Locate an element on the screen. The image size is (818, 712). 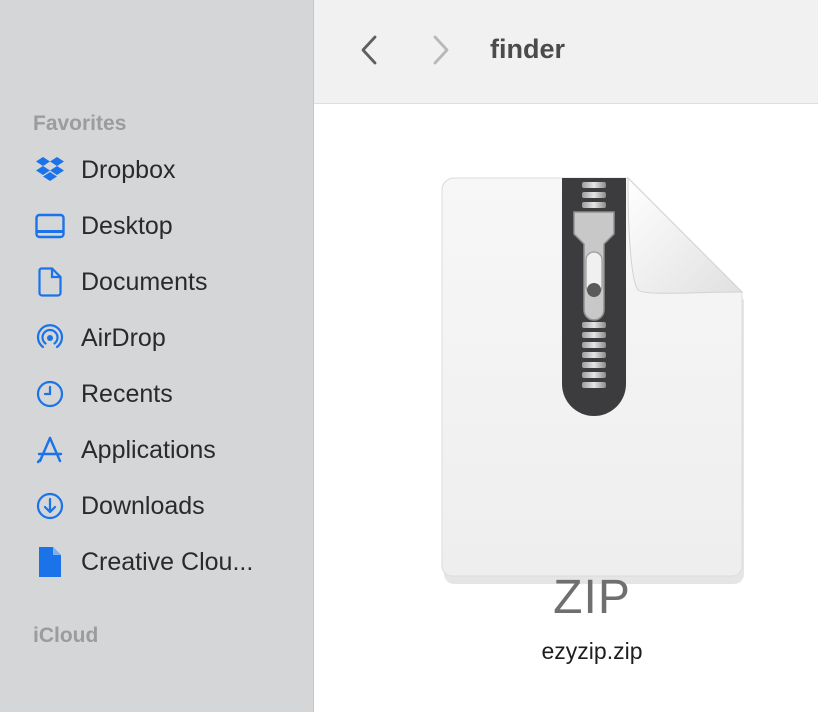
chevron-right-icon is located at coordinates (441, 52).